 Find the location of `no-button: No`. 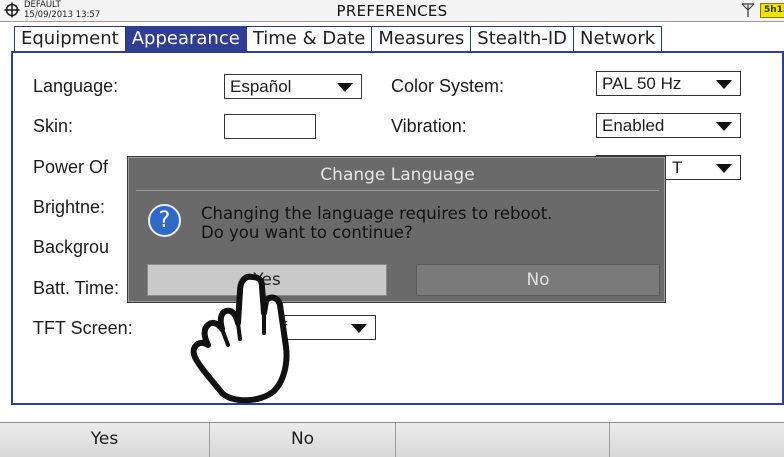

no-button: No is located at coordinates (538, 280).